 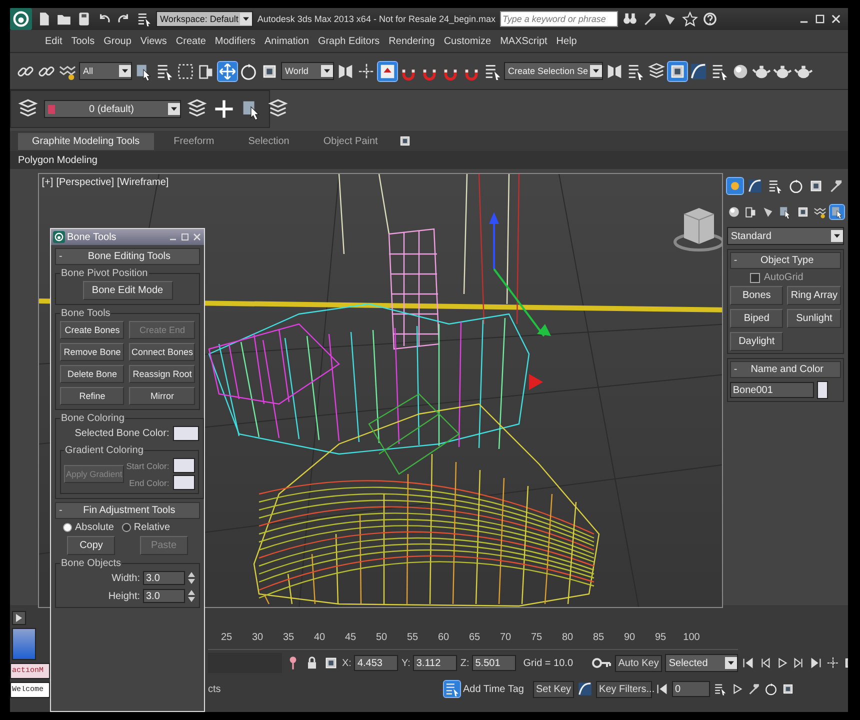 I want to click on menu-item: Animation, so click(x=286, y=41).